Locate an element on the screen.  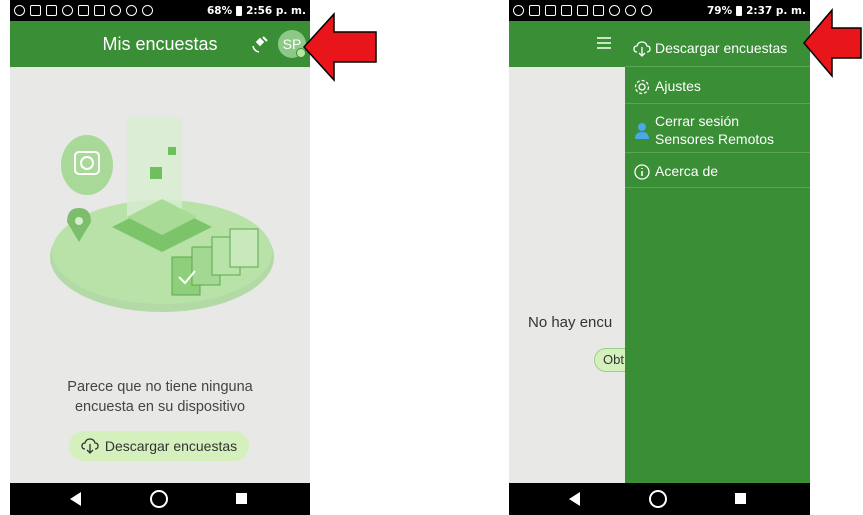
menu-item-settings: Ajustes is located at coordinates (717, 89).